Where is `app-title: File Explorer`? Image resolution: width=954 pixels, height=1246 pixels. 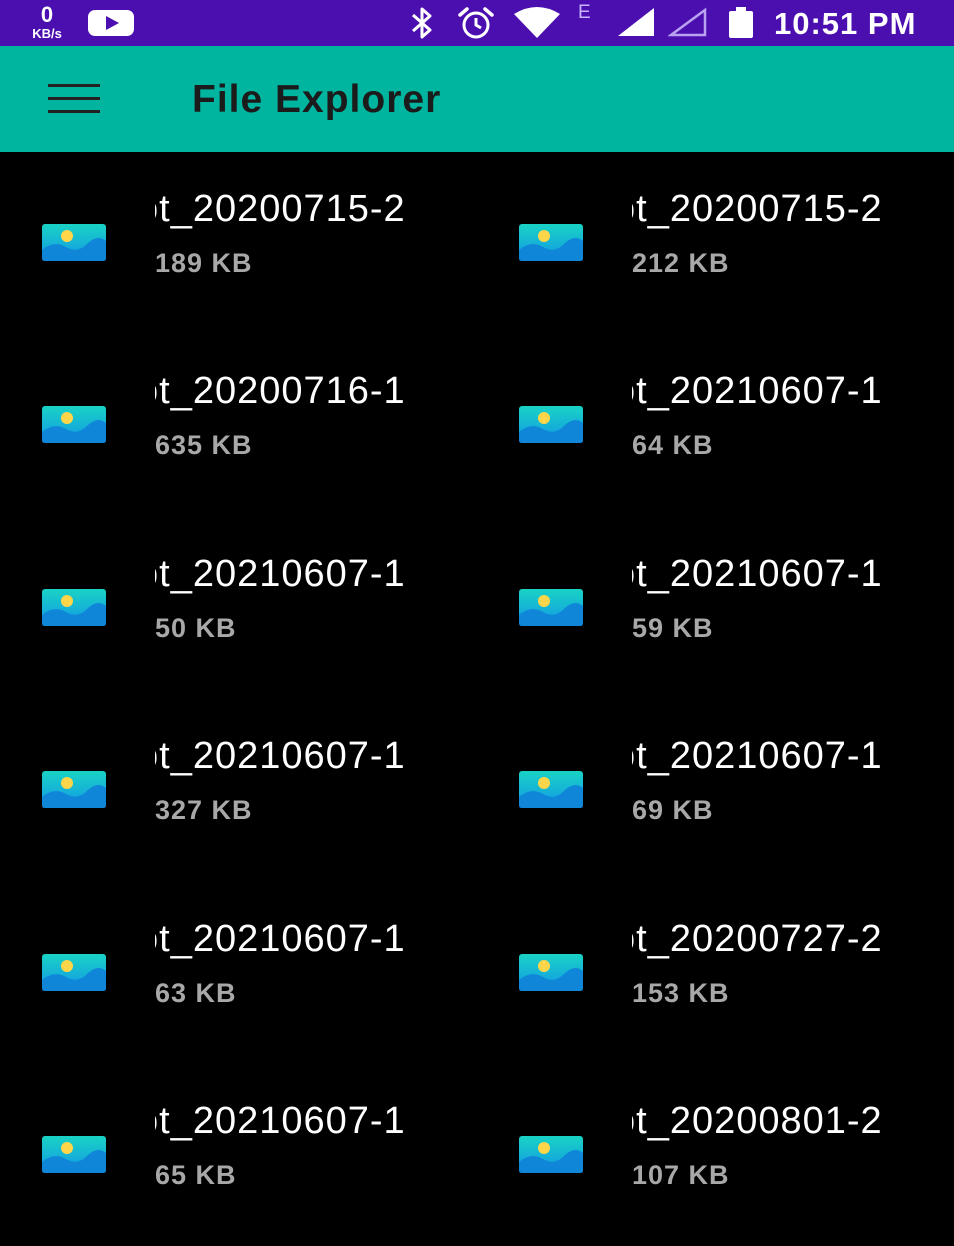
app-title: File Explorer is located at coordinates (317, 99).